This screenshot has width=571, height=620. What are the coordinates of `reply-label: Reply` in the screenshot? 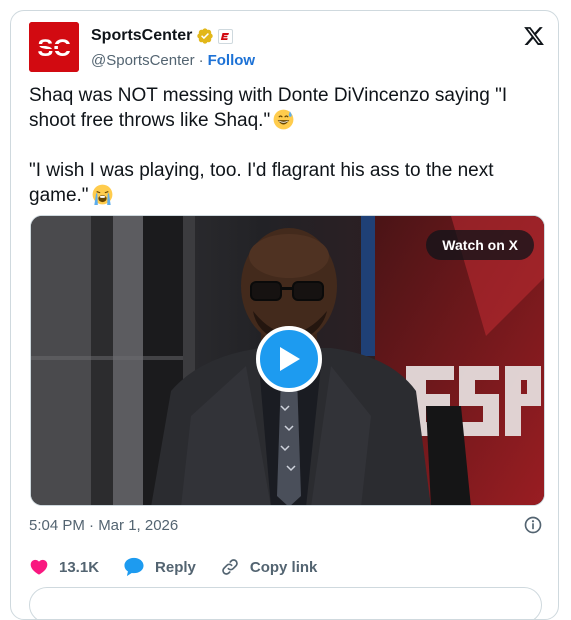 It's located at (175, 567).